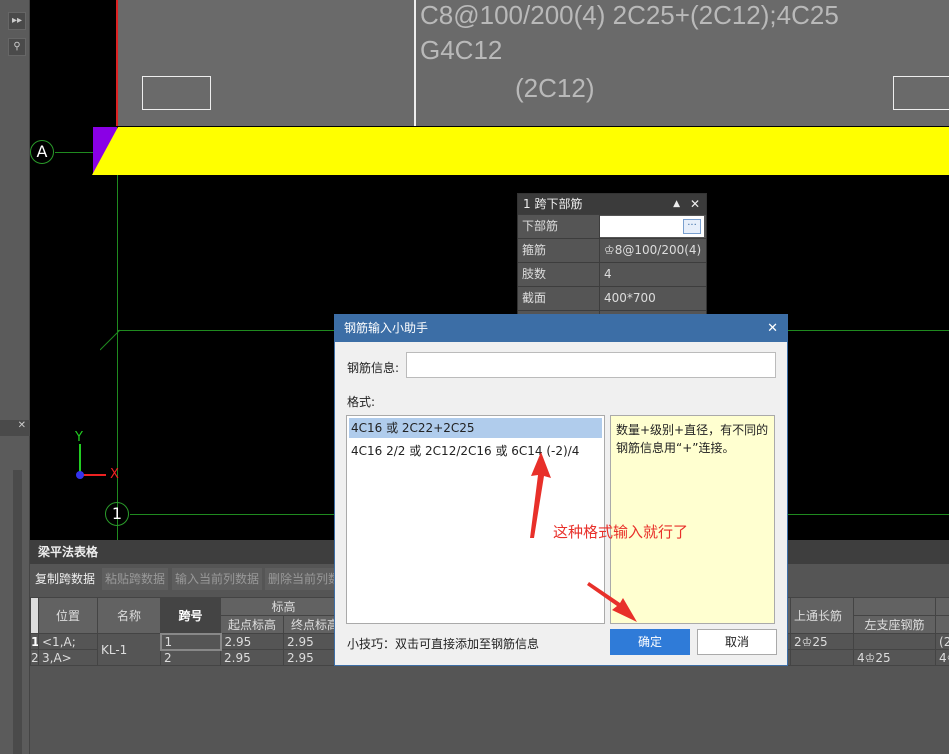 The height and width of the screenshot is (754, 949). I want to click on property-row: 下部筋 ···, so click(612, 226).